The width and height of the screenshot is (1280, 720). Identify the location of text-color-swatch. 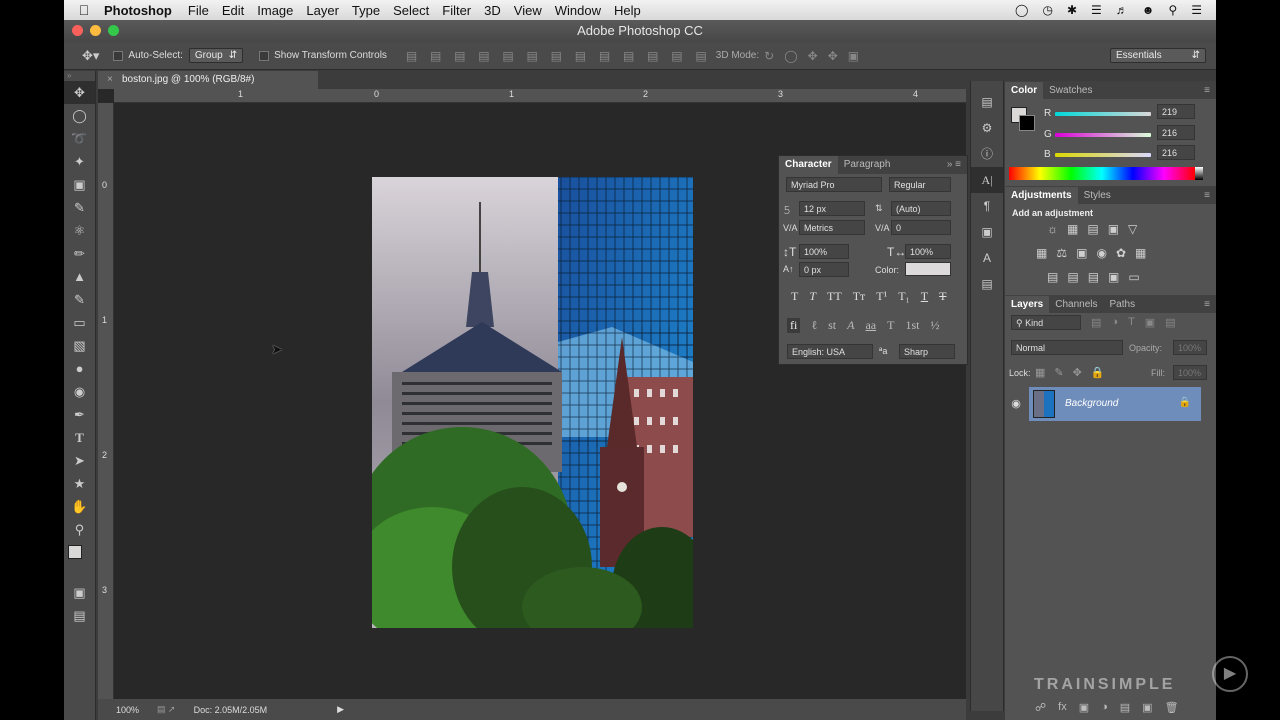
(928, 269).